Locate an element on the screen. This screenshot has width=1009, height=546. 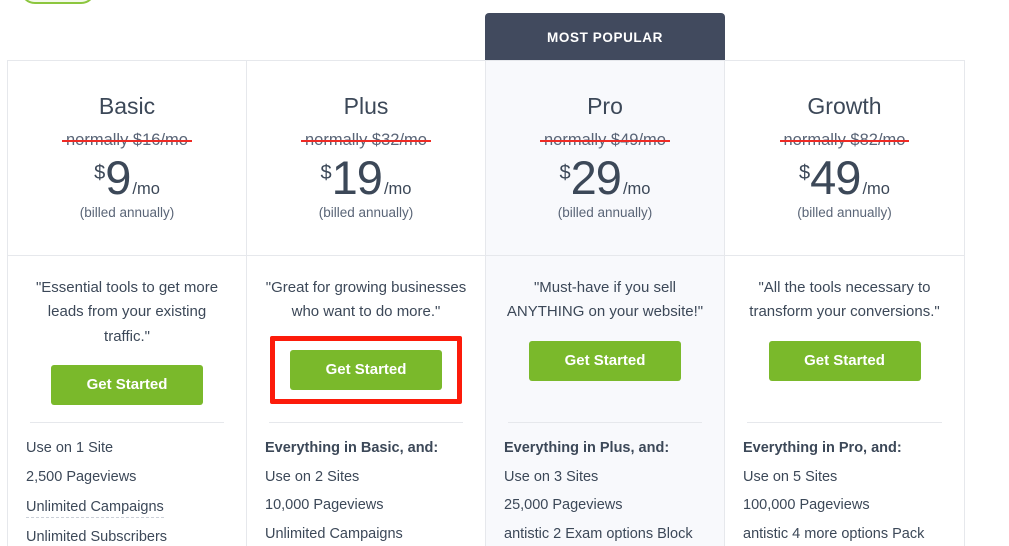
price-amount: 9 is located at coordinates (118, 177).